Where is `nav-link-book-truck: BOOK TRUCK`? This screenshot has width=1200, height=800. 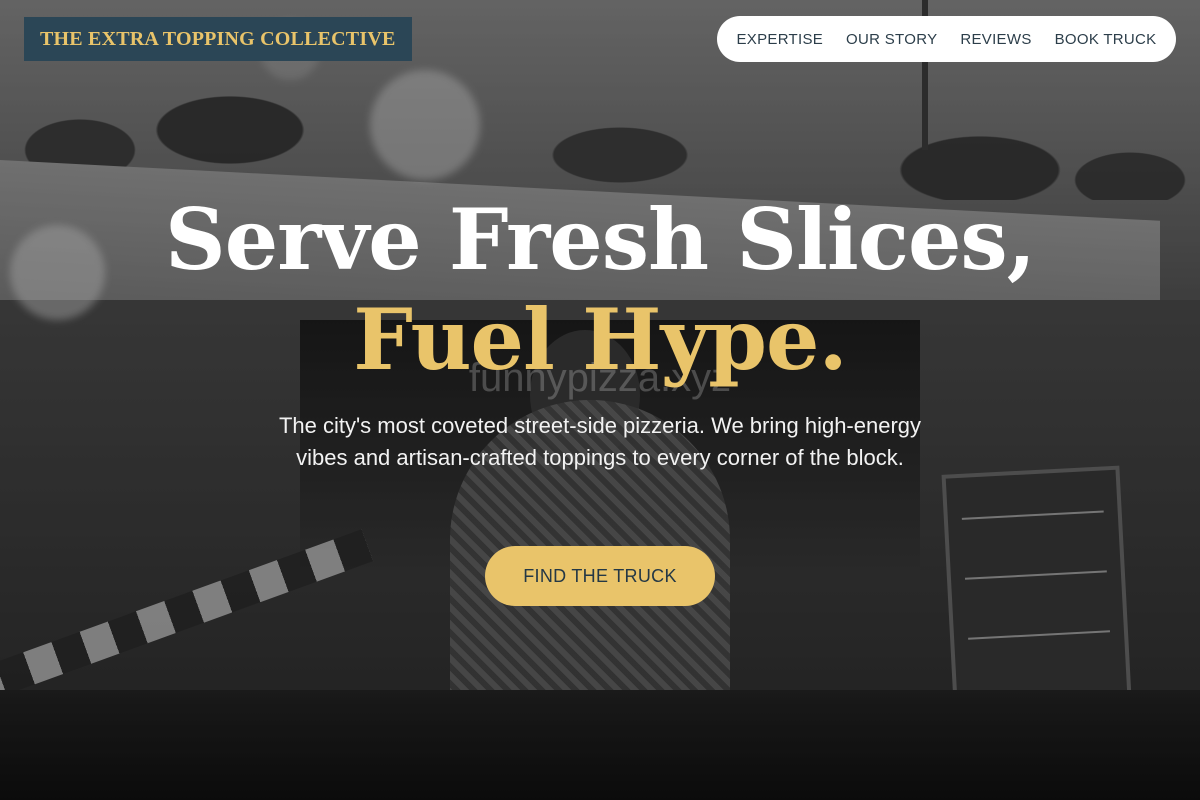
nav-link-book-truck: BOOK TRUCK is located at coordinates (1106, 39).